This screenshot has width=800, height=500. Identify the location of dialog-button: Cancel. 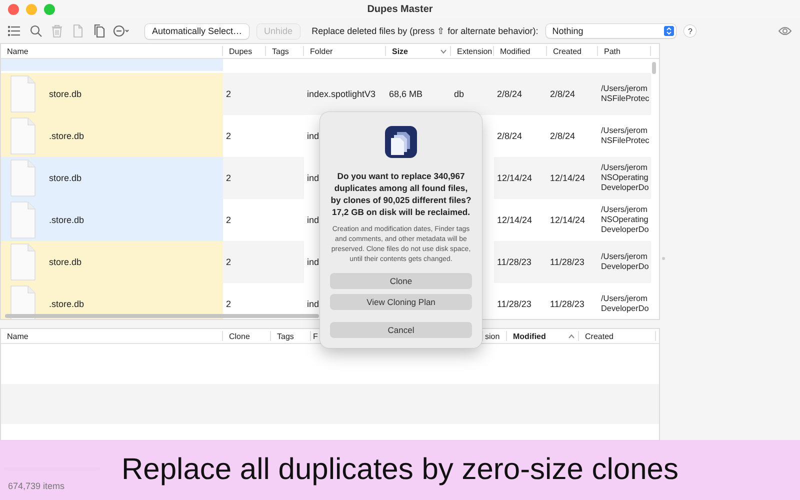
(401, 330).